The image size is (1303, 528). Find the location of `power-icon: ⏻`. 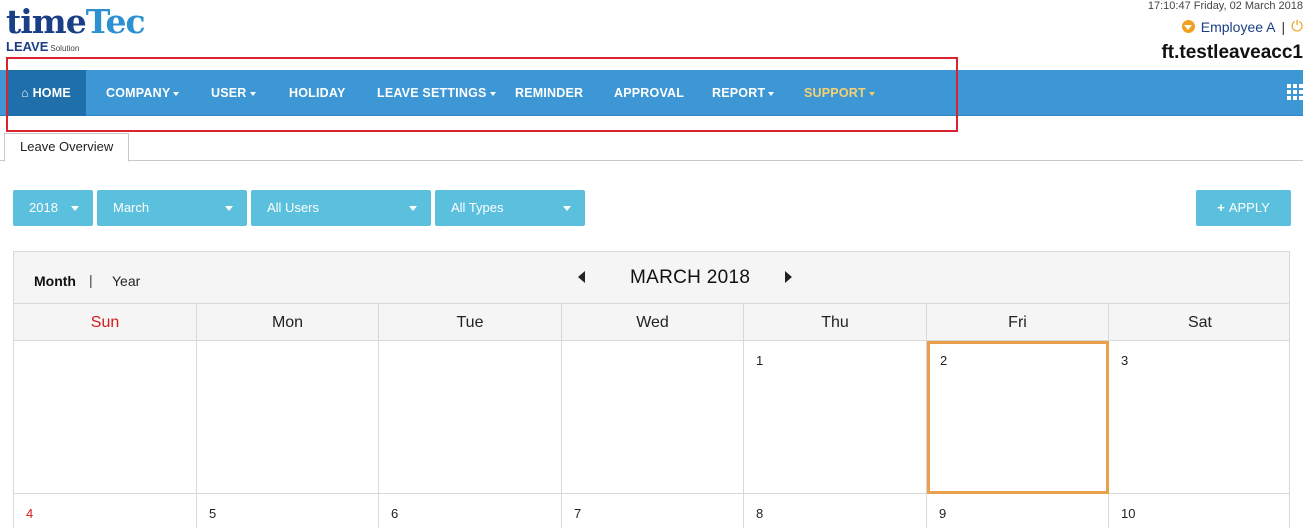

power-icon: ⏻ is located at coordinates (1297, 26).